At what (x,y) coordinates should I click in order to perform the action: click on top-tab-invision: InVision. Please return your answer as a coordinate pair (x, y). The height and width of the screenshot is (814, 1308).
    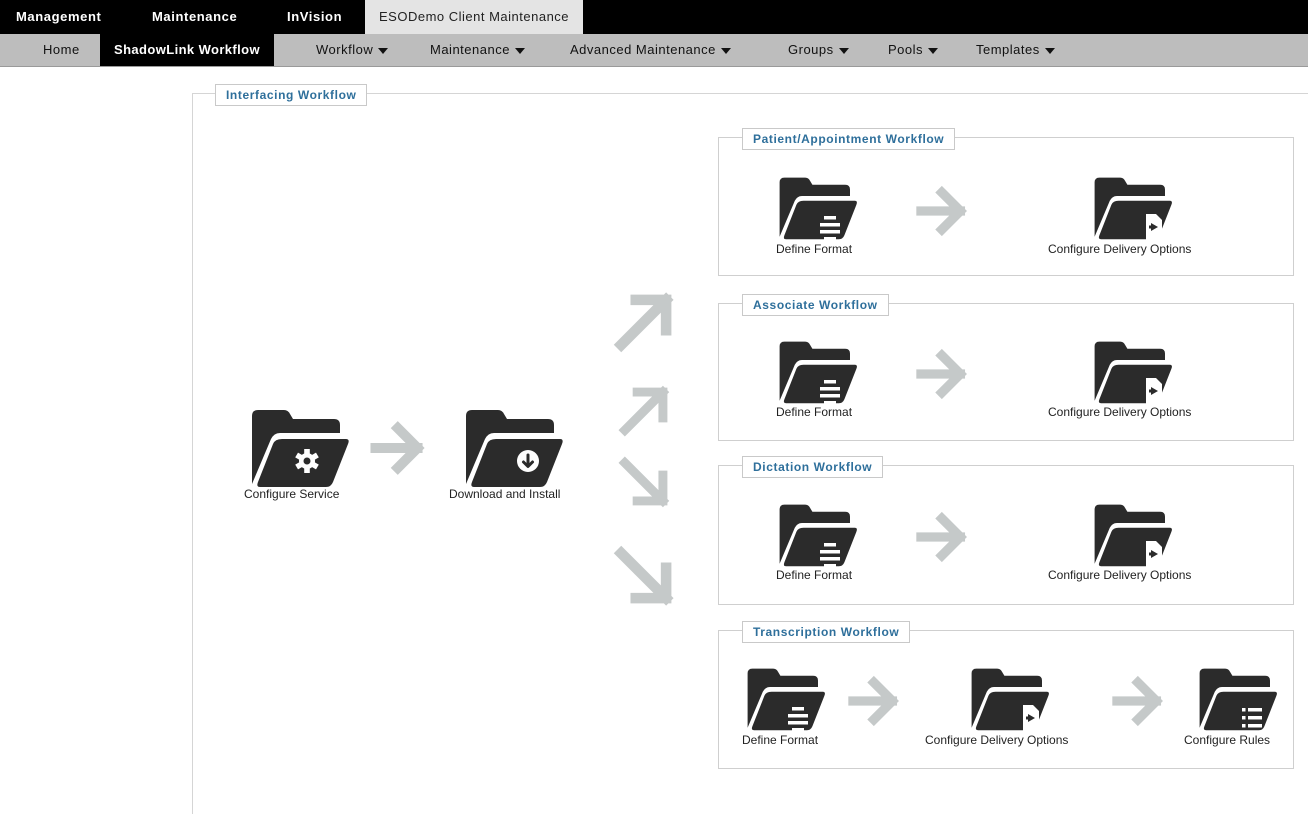
    Looking at the image, I should click on (314, 17).